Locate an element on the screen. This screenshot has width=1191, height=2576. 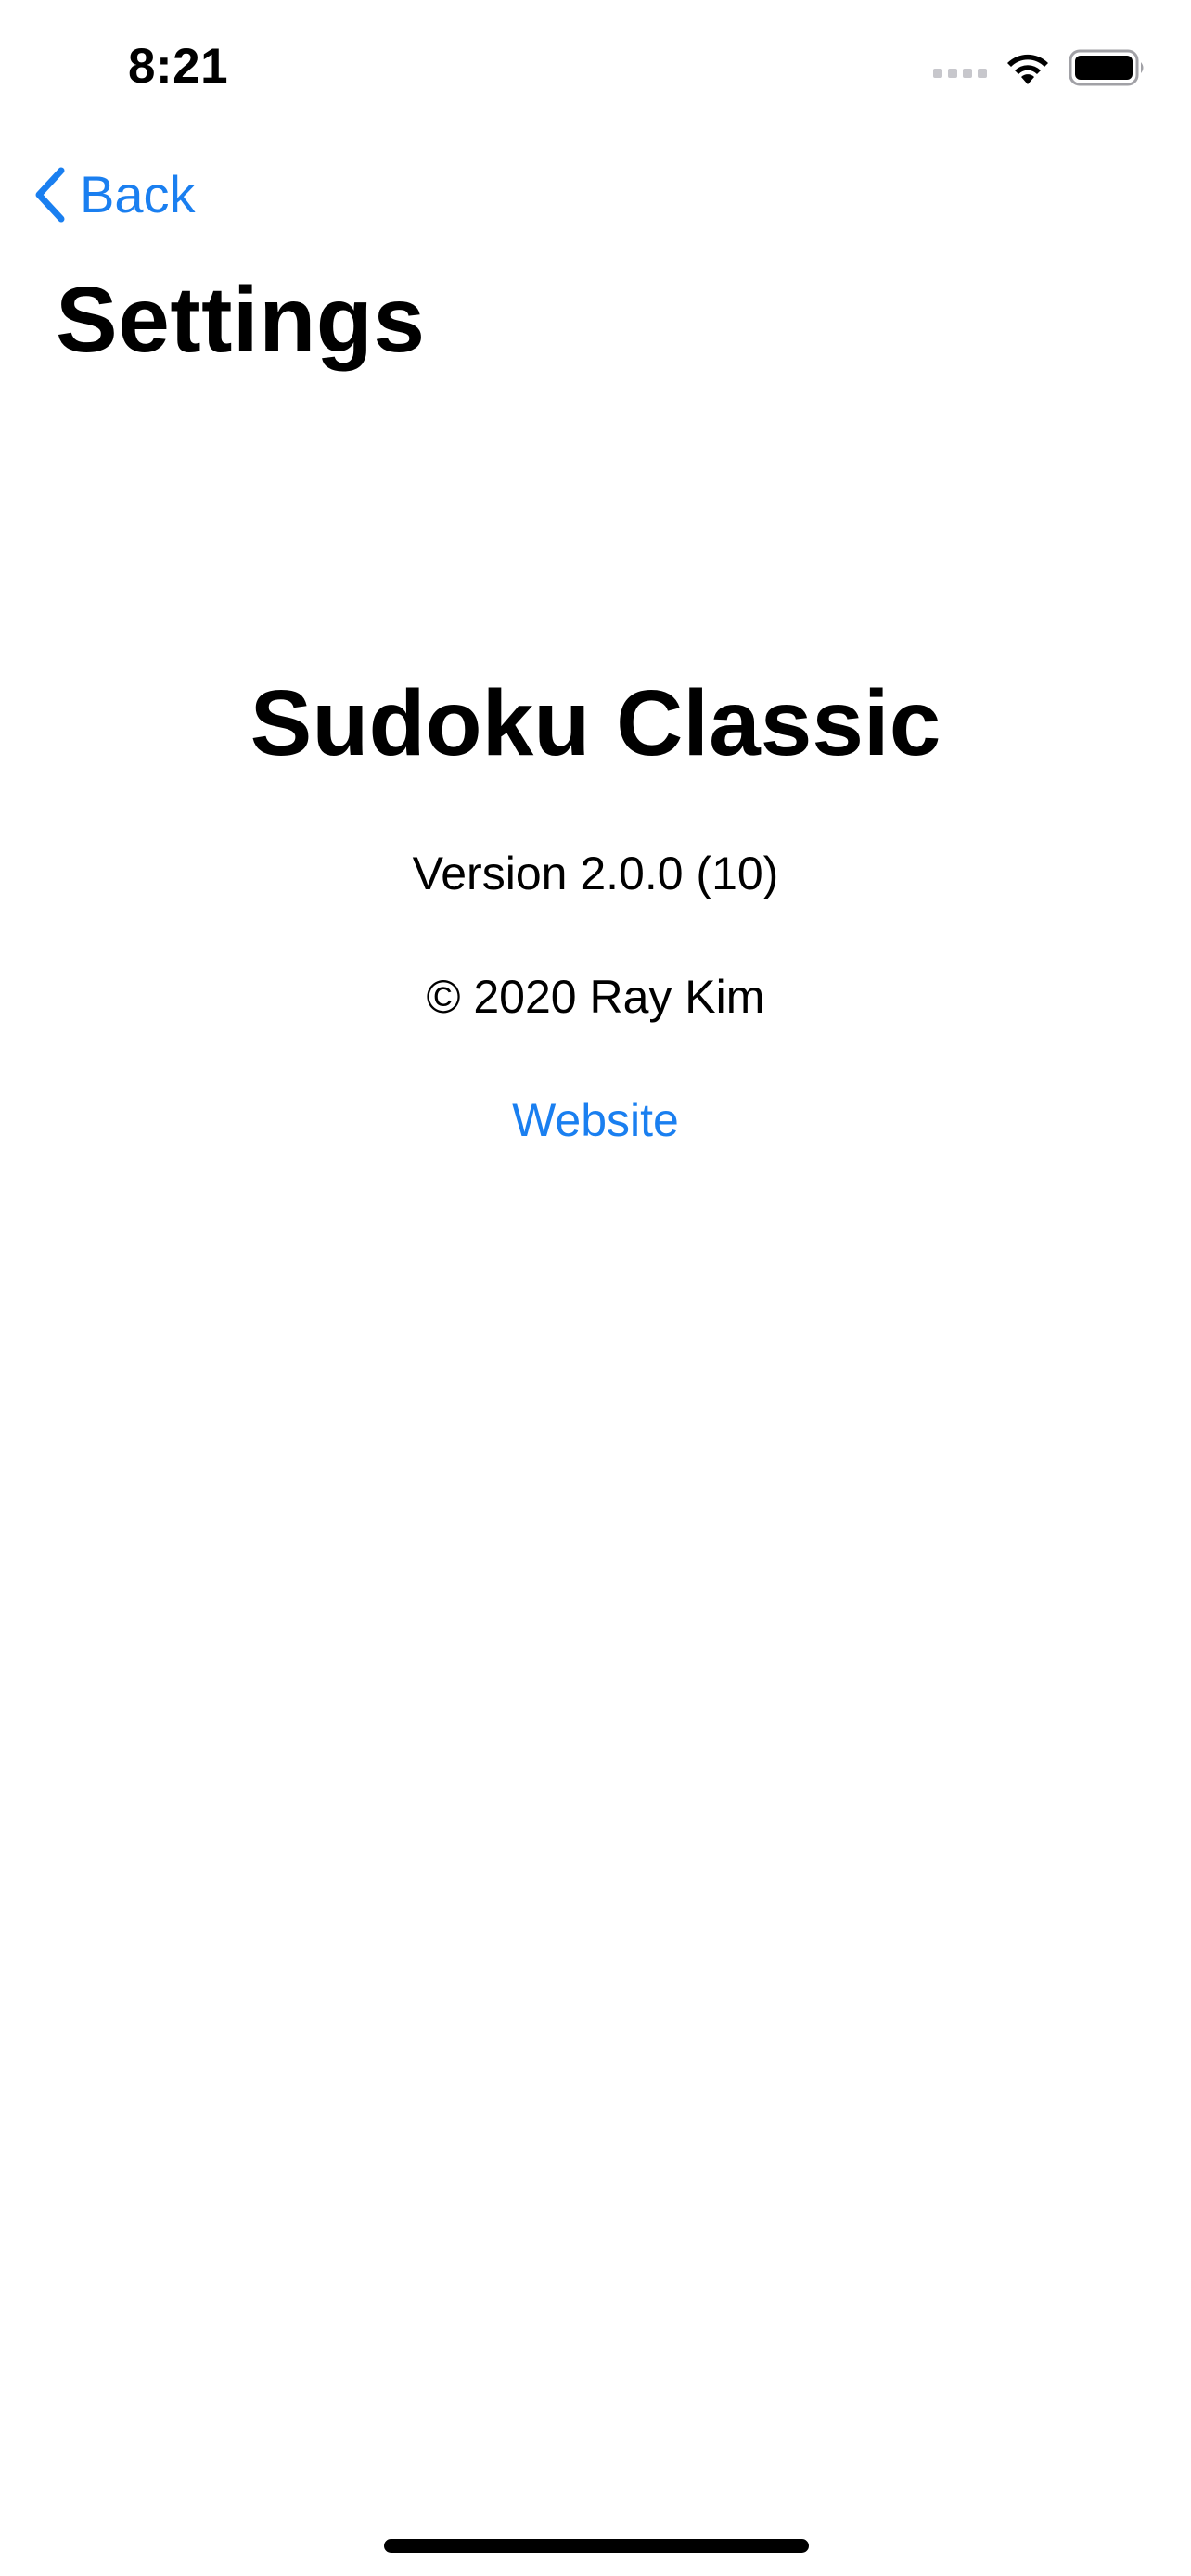
status-time: 8:21 is located at coordinates (178, 66).